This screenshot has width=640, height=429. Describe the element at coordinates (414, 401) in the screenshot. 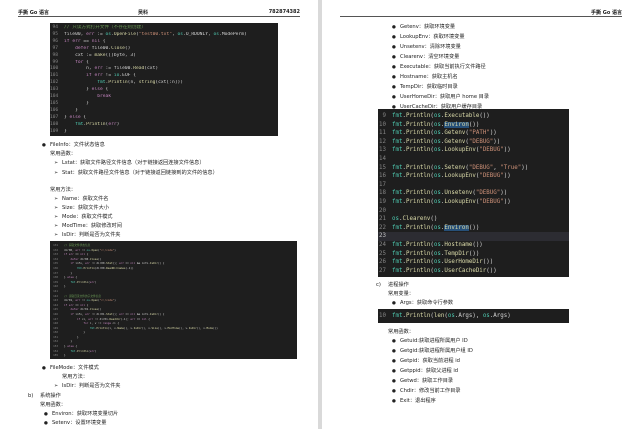

I see `exit-item: Exit：退出程序` at that location.